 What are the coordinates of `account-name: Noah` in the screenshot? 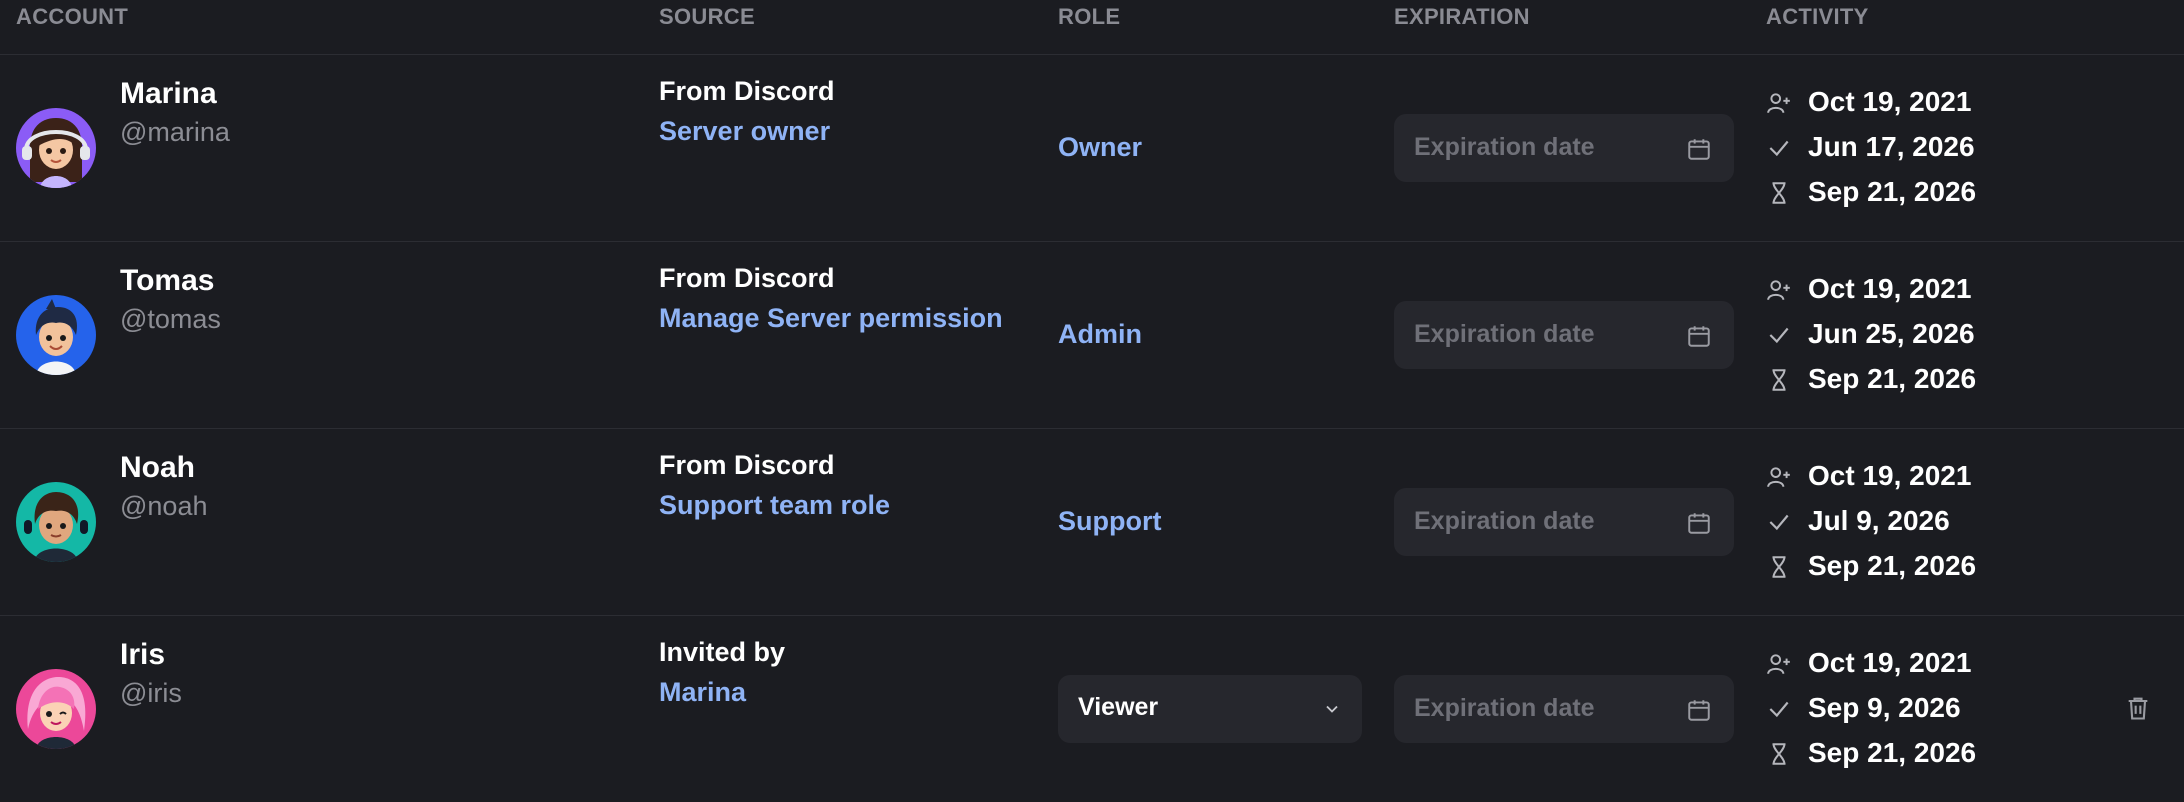 It's located at (157, 467).